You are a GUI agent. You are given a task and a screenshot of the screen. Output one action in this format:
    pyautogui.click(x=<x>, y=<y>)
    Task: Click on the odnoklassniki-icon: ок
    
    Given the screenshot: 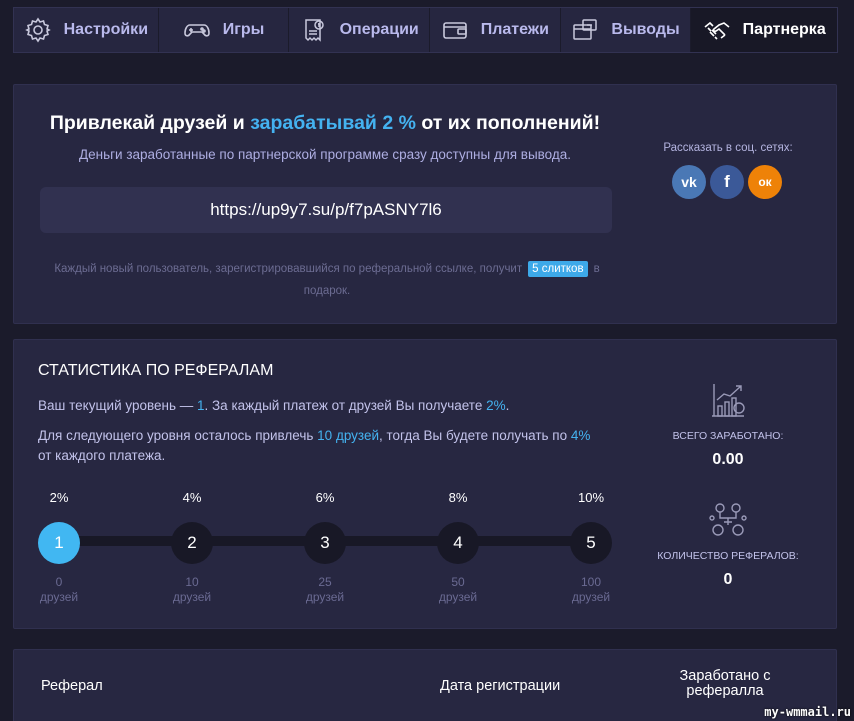 What is the action you would take?
    pyautogui.click(x=765, y=182)
    